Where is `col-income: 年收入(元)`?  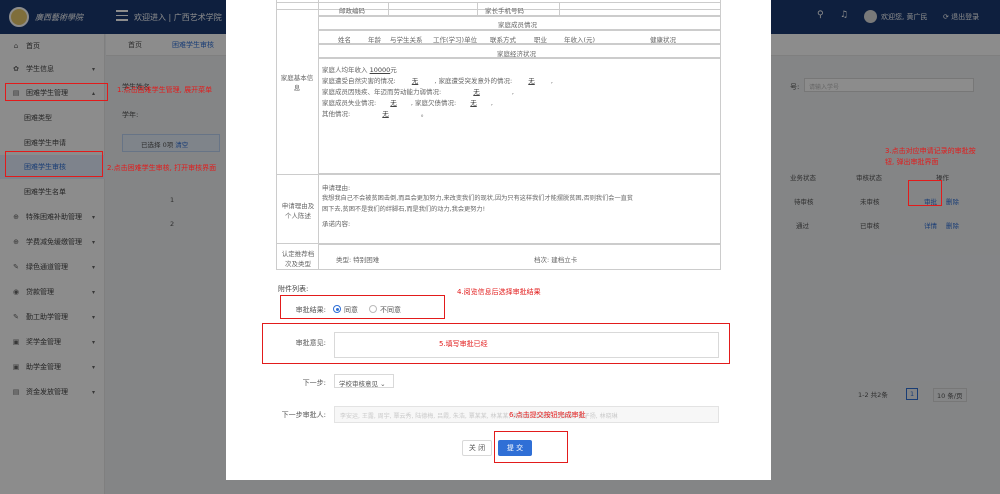 col-income: 年收入(元) is located at coordinates (580, 40).